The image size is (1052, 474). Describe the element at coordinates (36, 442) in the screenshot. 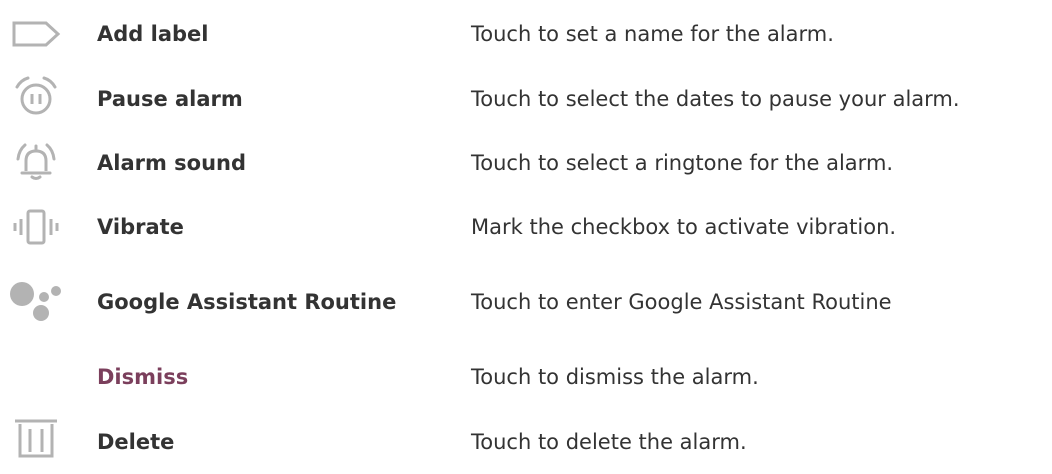

I see `trash-can-icon` at that location.